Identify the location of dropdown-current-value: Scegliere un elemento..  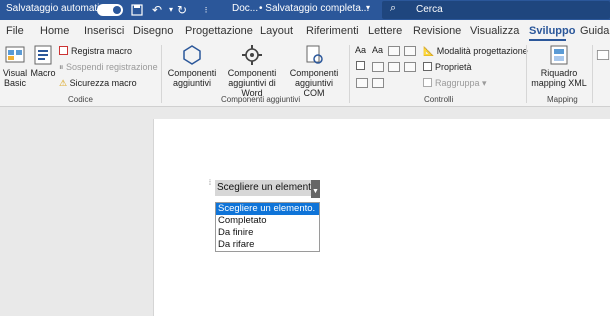
(264, 187).